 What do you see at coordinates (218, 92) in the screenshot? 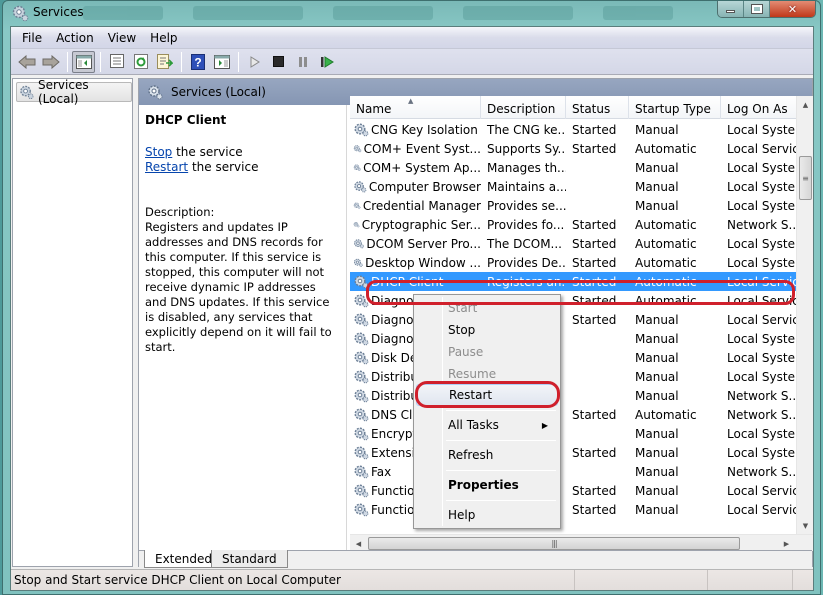
I see `content-header-title: Services (Local)` at bounding box center [218, 92].